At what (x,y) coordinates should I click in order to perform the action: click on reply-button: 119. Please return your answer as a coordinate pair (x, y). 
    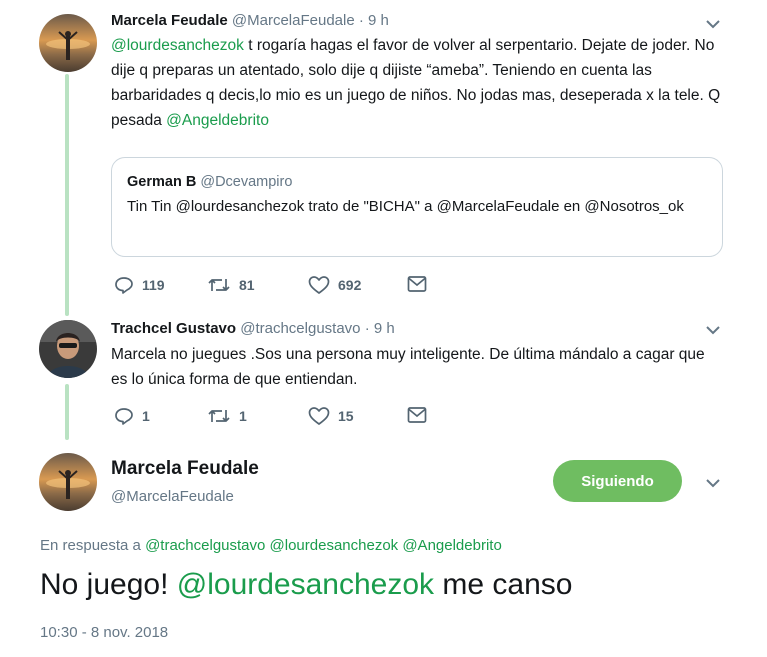
    Looking at the image, I should click on (139, 285).